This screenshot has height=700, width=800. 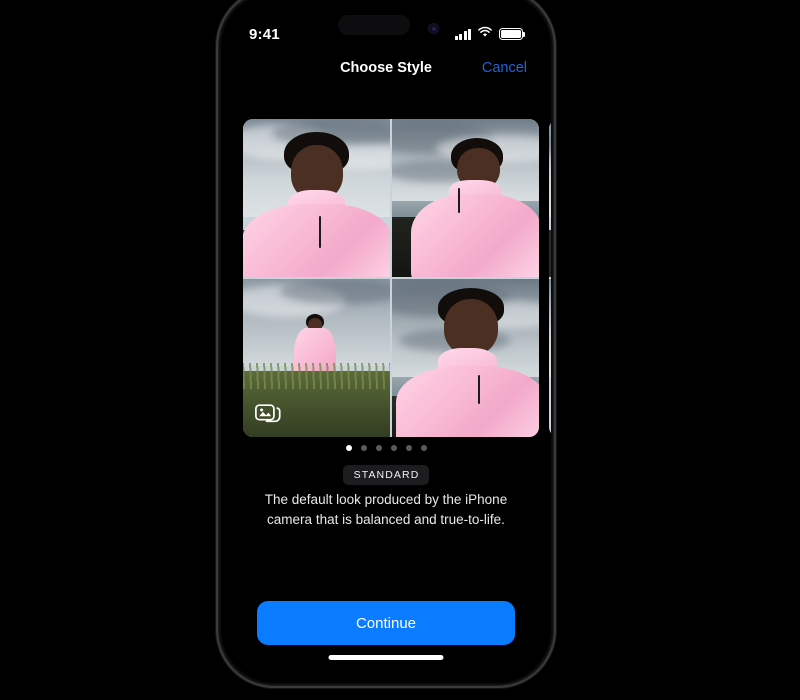 I want to click on style-card-next-peek, so click(x=550, y=278).